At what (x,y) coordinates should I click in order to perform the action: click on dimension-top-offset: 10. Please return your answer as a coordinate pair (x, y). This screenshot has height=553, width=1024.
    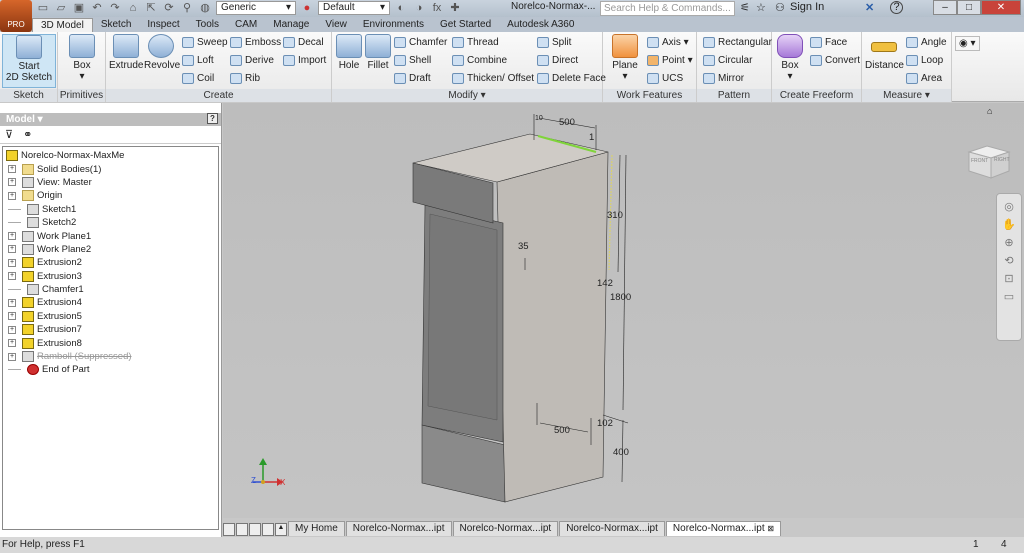
    Looking at the image, I should click on (539, 118).